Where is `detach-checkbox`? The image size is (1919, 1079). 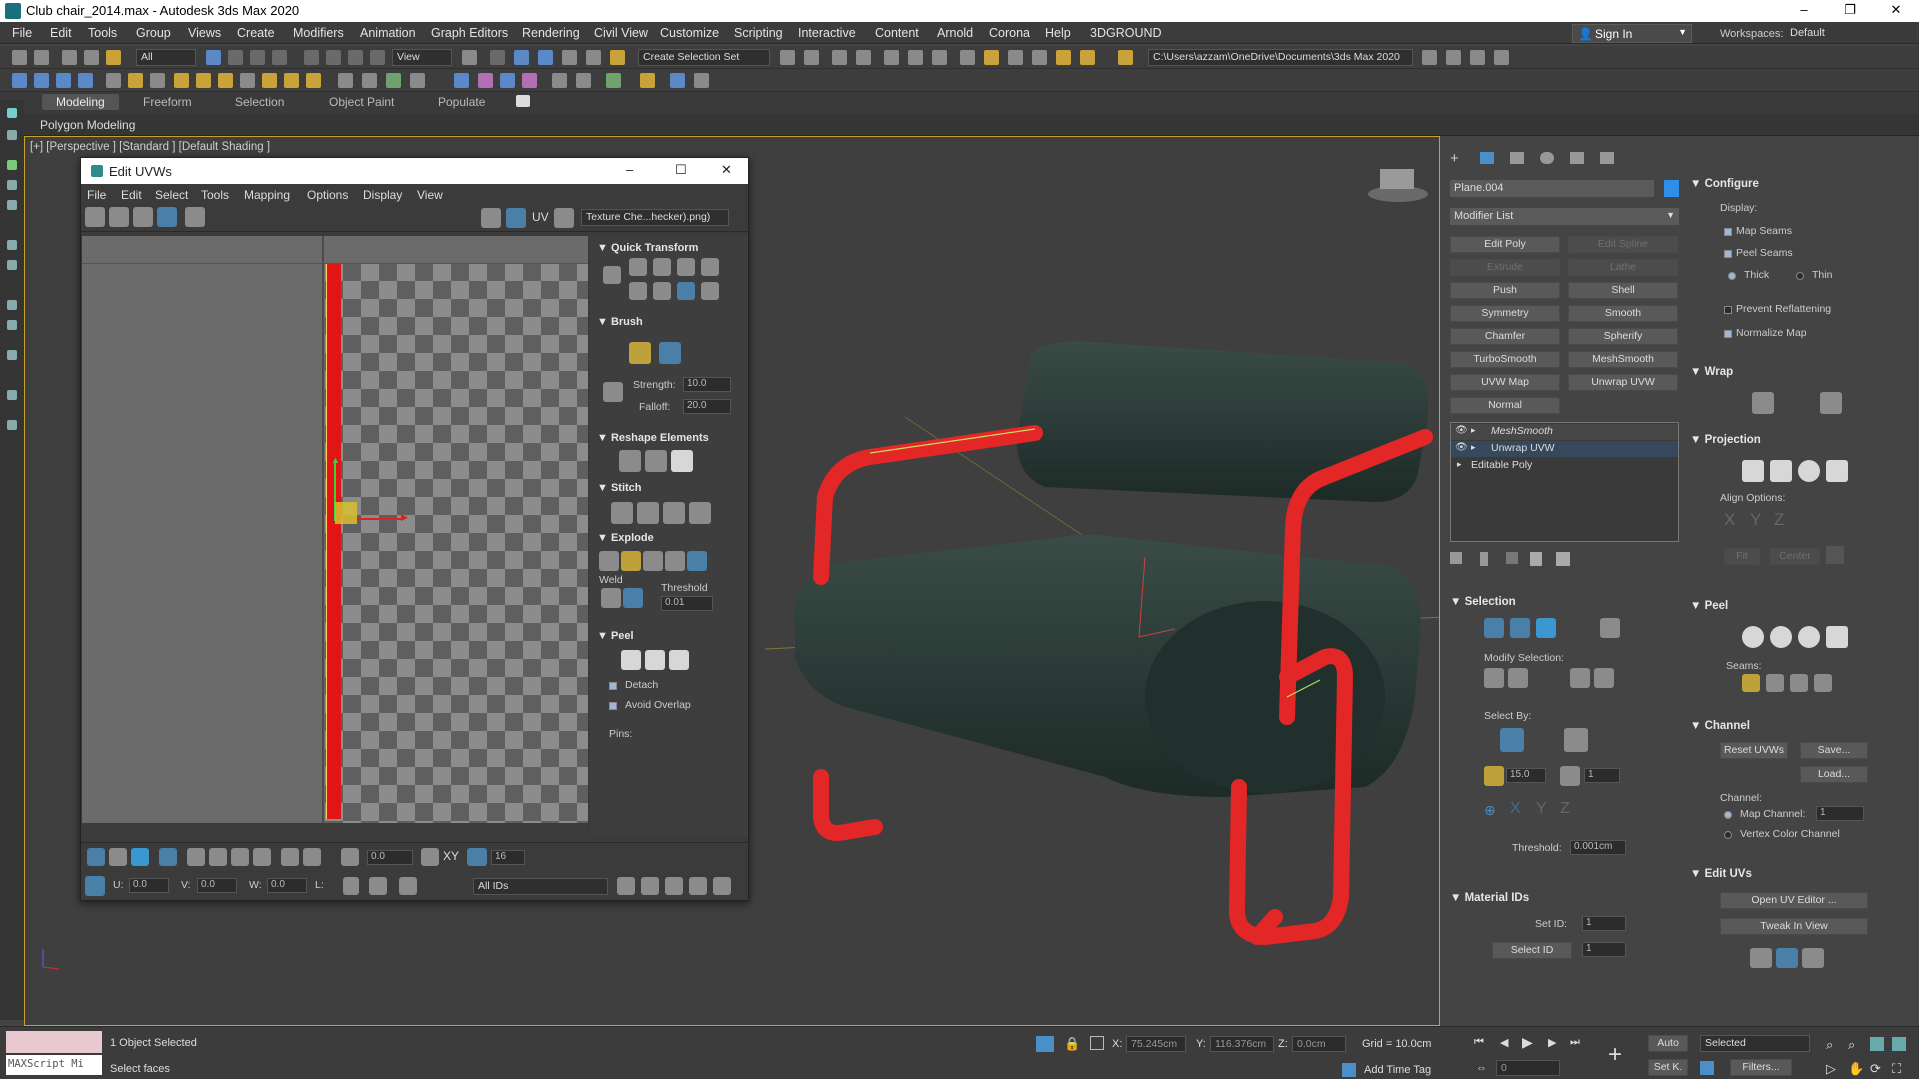 detach-checkbox is located at coordinates (613, 686).